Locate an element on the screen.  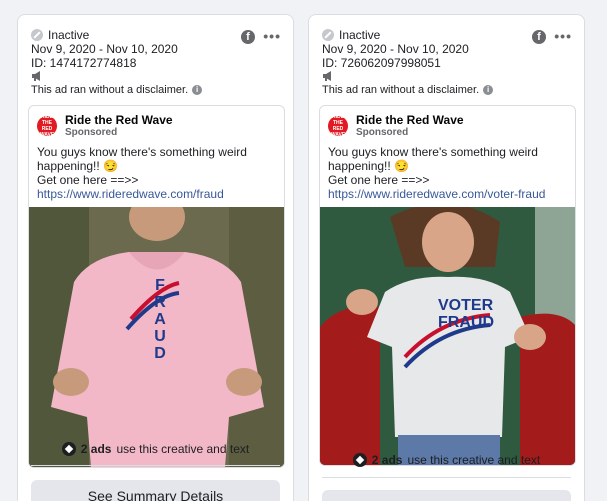
ad-link: https://www.rideredwave.com/fraud is located at coordinates (130, 194).